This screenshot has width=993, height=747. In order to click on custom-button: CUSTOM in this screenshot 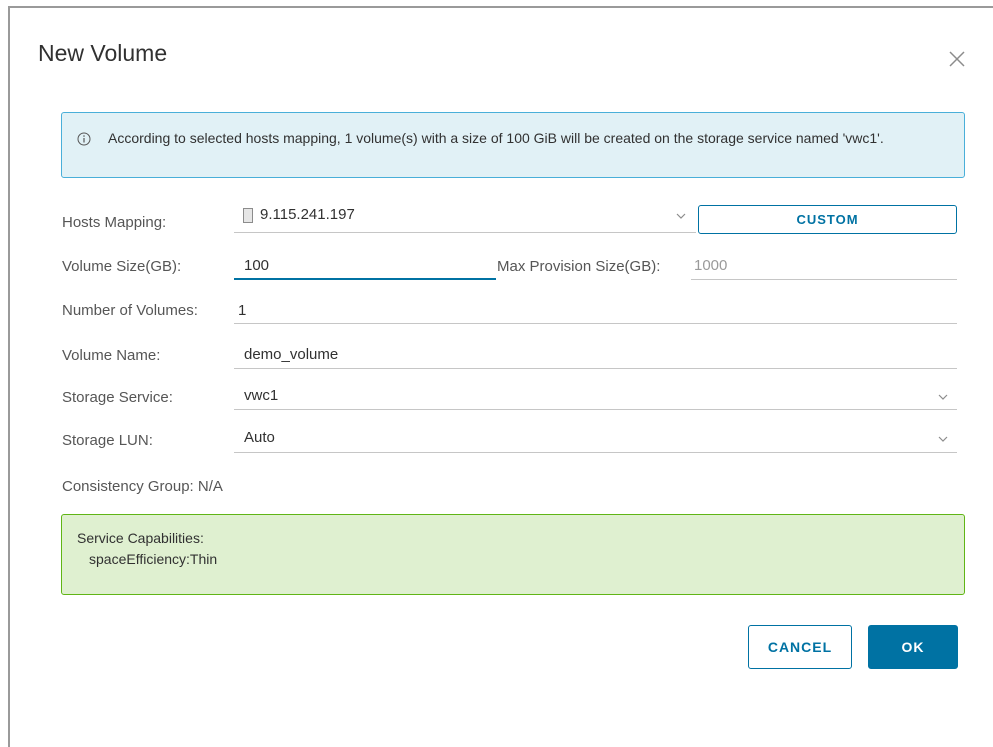, I will do `click(827, 219)`.